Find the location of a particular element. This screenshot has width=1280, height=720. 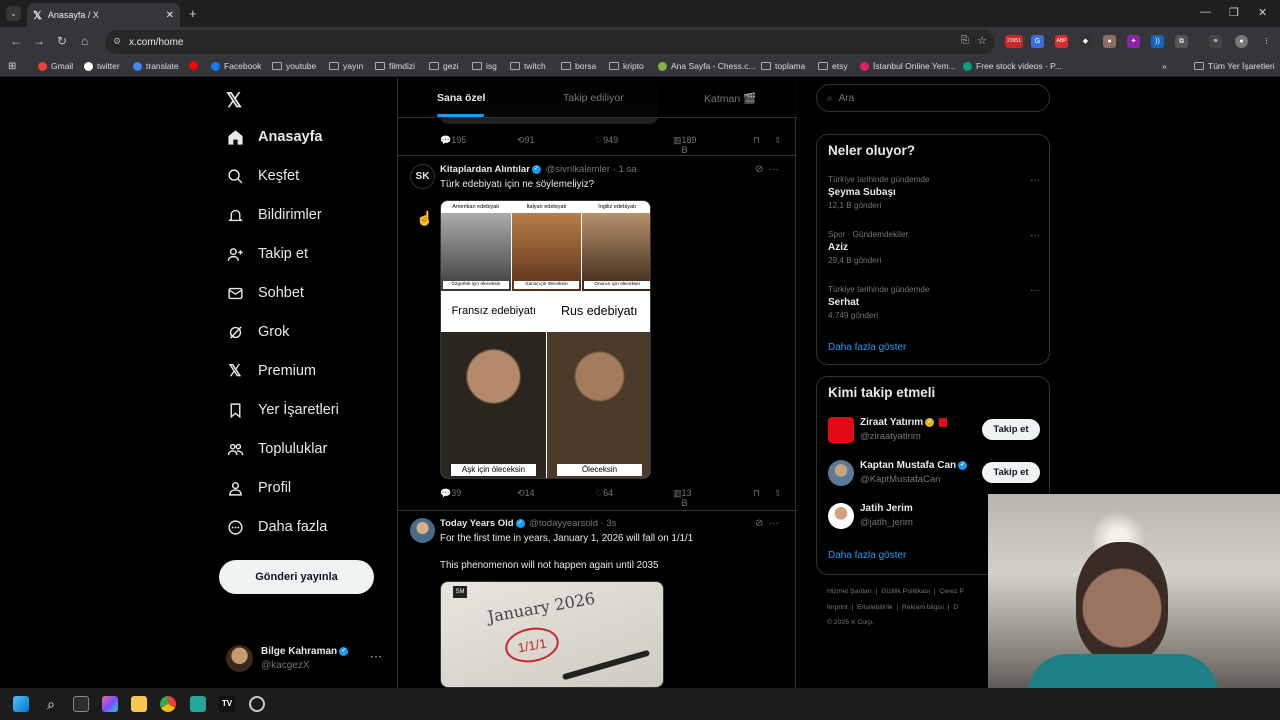

avatar: SK is located at coordinates (422, 176).